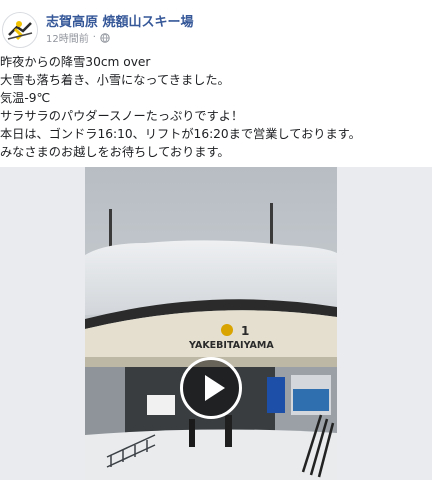 This screenshot has height=480, width=432. Describe the element at coordinates (75, 62) in the screenshot. I see `post-line: 昨夜からの降雪30cm over` at that location.